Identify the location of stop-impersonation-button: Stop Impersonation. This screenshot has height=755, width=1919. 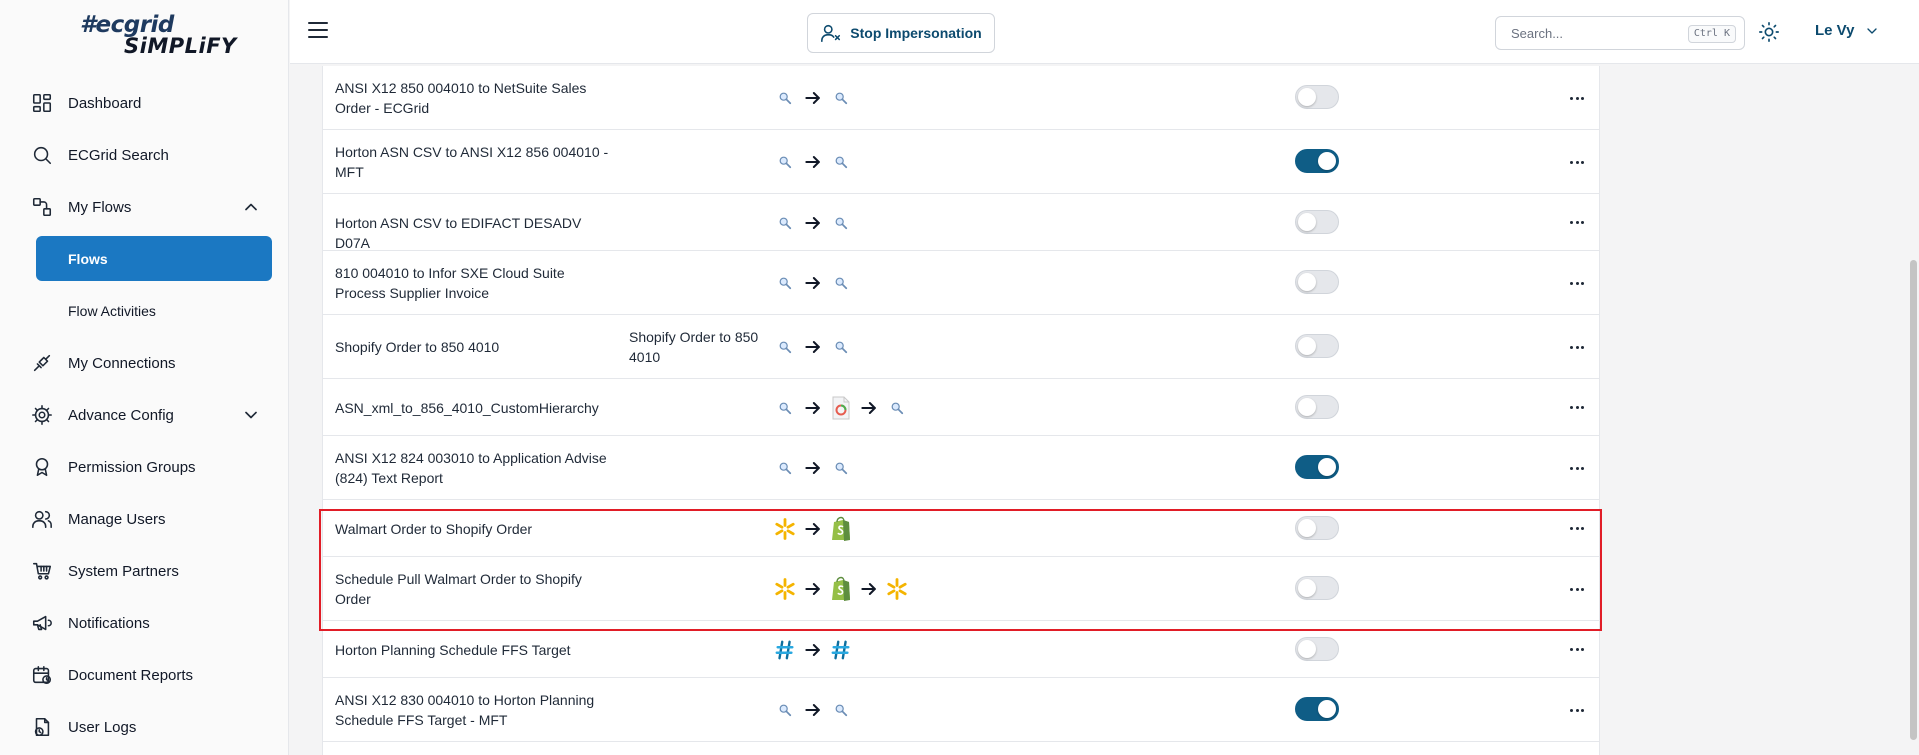
(901, 33).